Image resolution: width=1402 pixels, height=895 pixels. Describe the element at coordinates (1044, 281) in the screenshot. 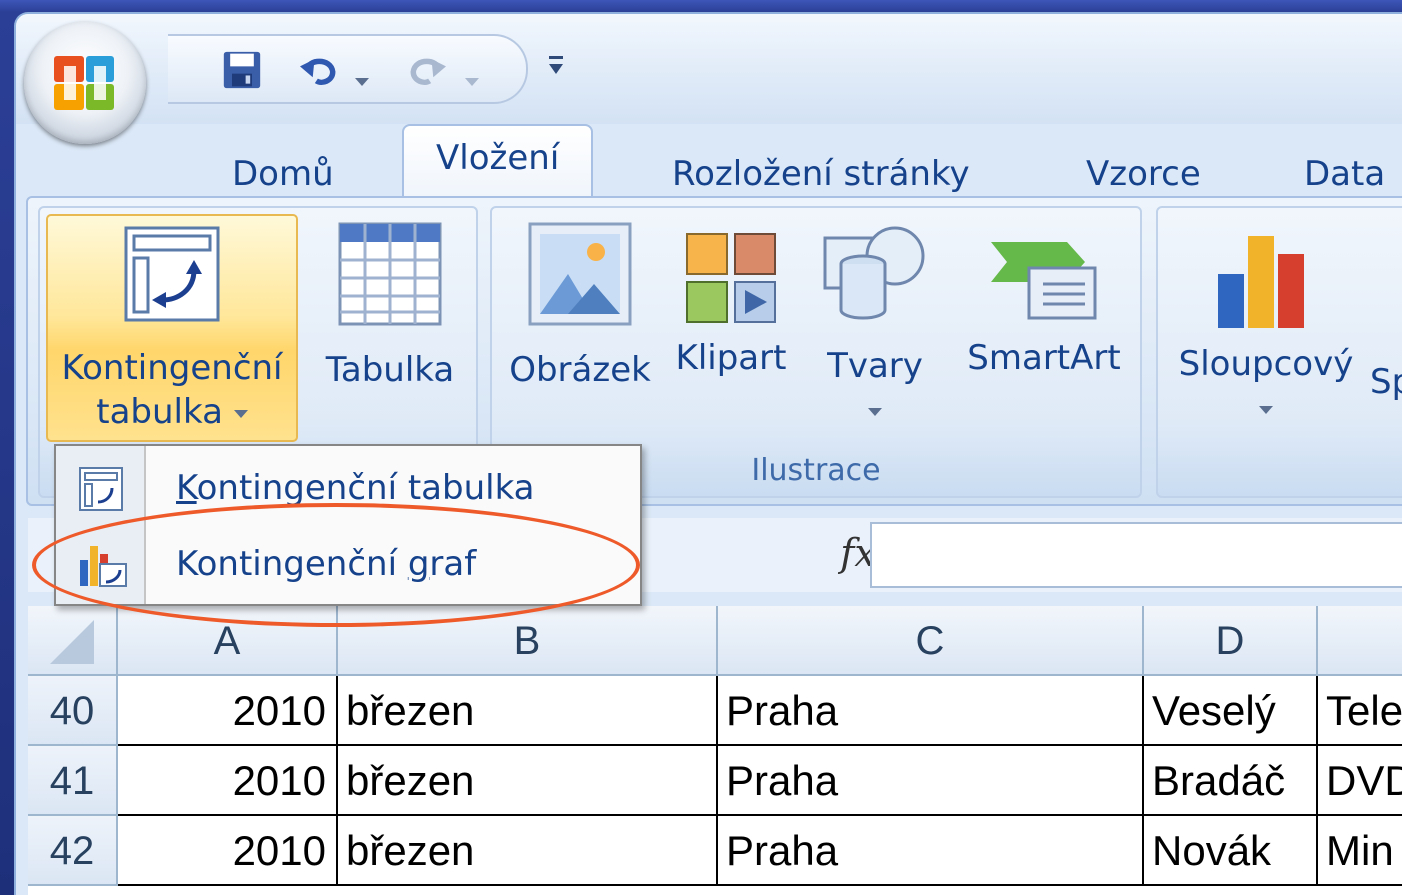

I see `smartart-icon` at that location.